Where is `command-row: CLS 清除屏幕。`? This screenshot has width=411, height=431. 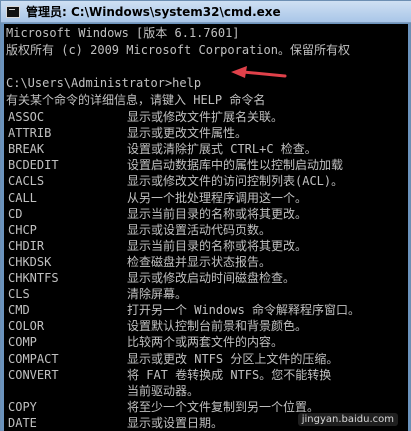
command-row: CLS 清除屏幕。 is located at coordinates (206, 294).